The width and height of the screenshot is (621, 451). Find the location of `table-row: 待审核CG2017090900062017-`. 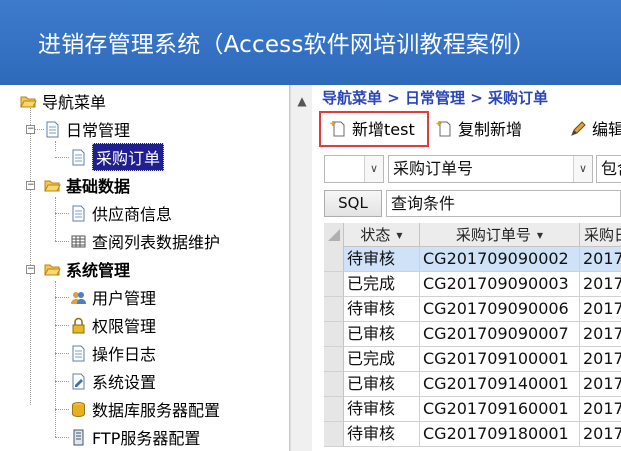

table-row: 待审核CG2017090900062017- is located at coordinates (472, 309).